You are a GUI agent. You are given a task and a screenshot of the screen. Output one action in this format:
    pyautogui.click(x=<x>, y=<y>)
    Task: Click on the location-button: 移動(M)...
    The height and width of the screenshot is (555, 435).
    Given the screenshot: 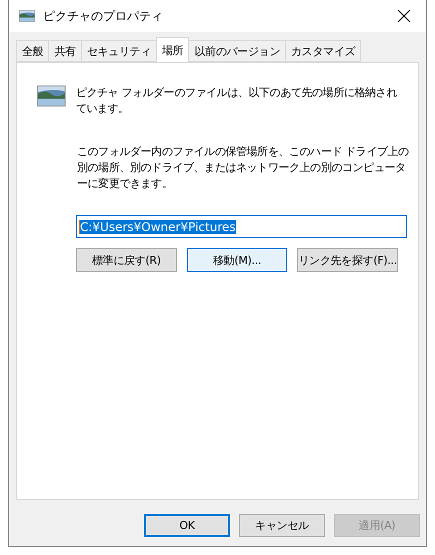 What is the action you would take?
    pyautogui.click(x=237, y=260)
    